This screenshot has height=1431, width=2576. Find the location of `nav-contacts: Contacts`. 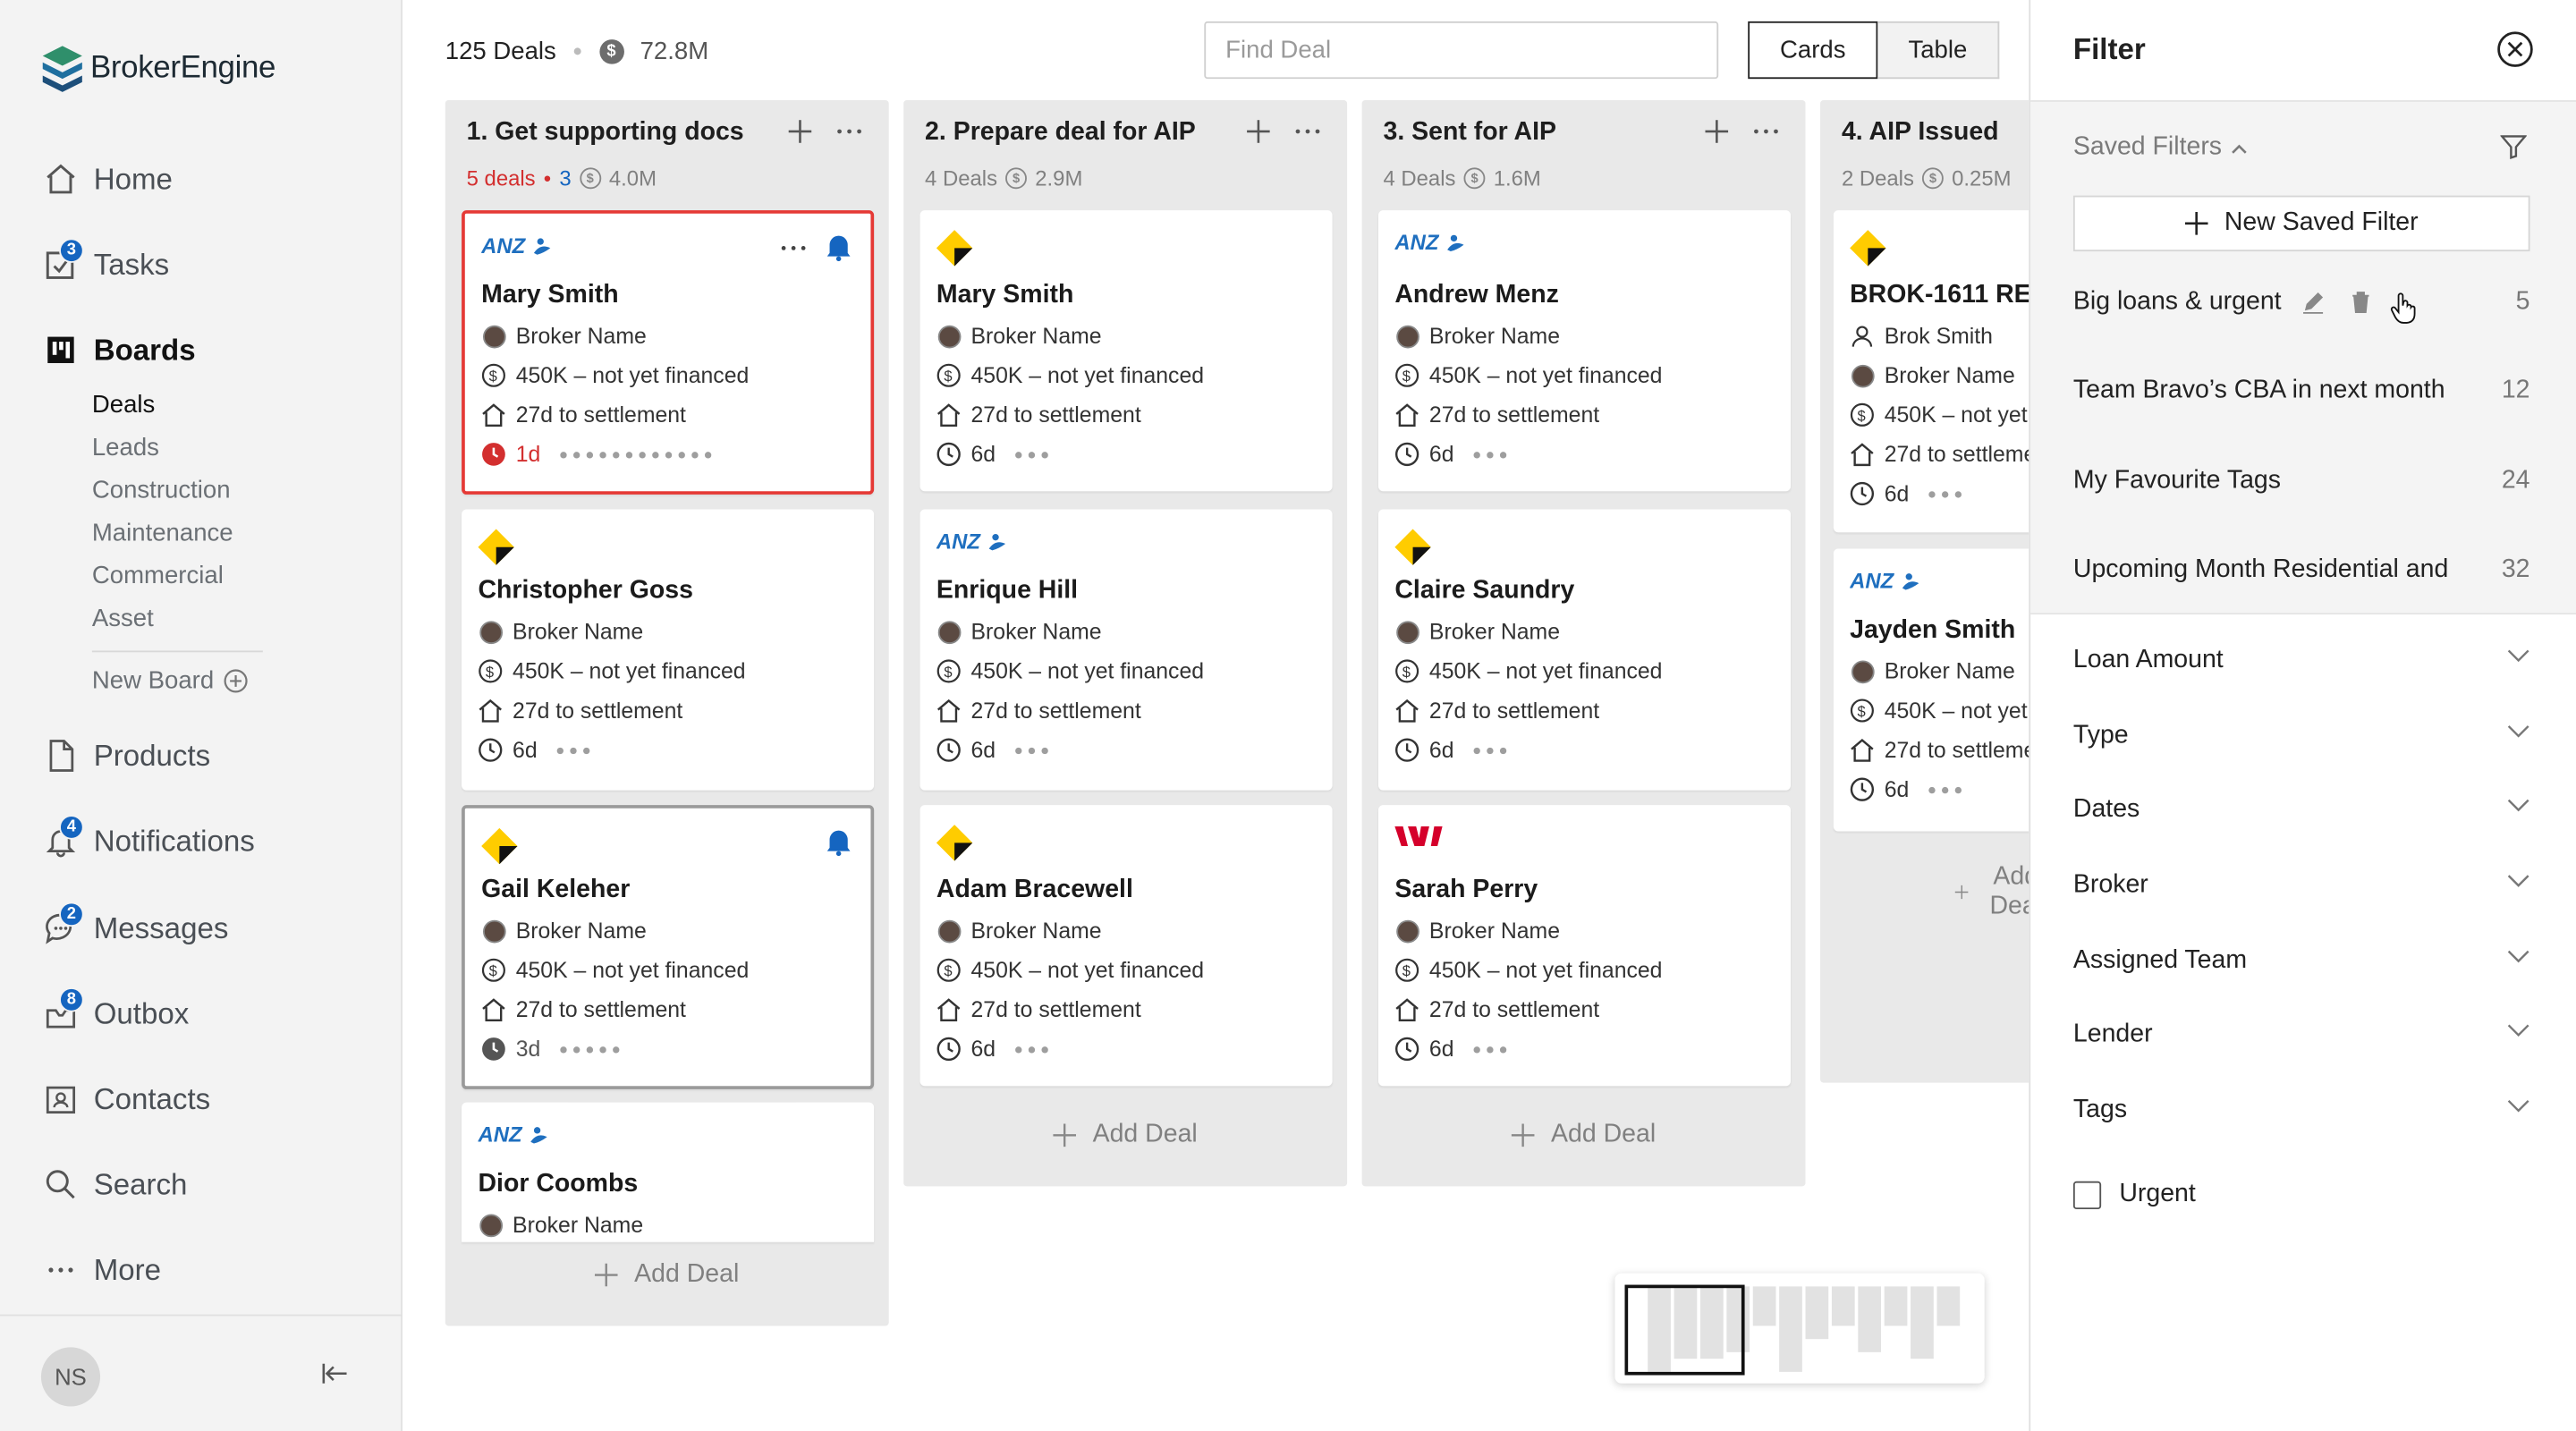

nav-contacts: Contacts is located at coordinates (125, 1099).